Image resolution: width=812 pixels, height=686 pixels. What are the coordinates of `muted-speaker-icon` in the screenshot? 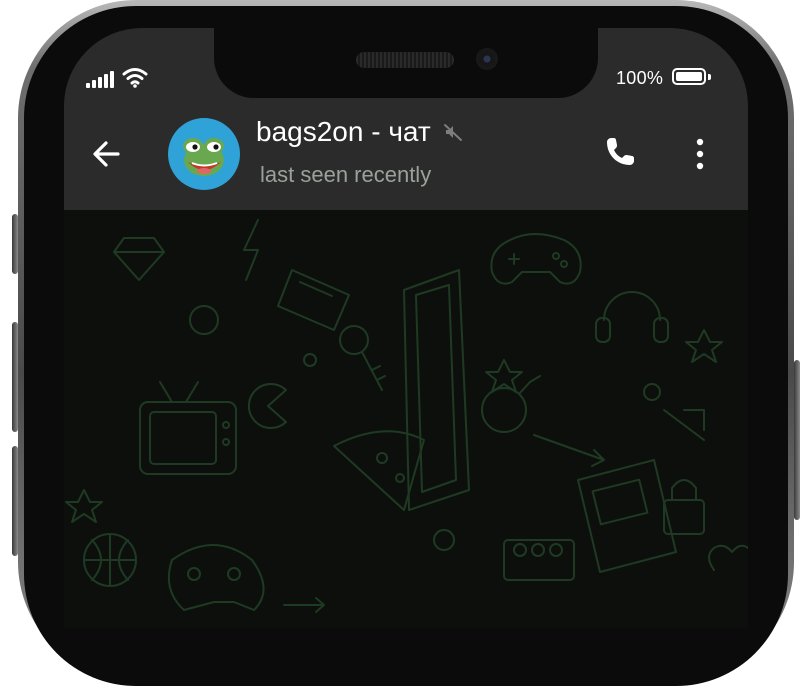 It's located at (452, 132).